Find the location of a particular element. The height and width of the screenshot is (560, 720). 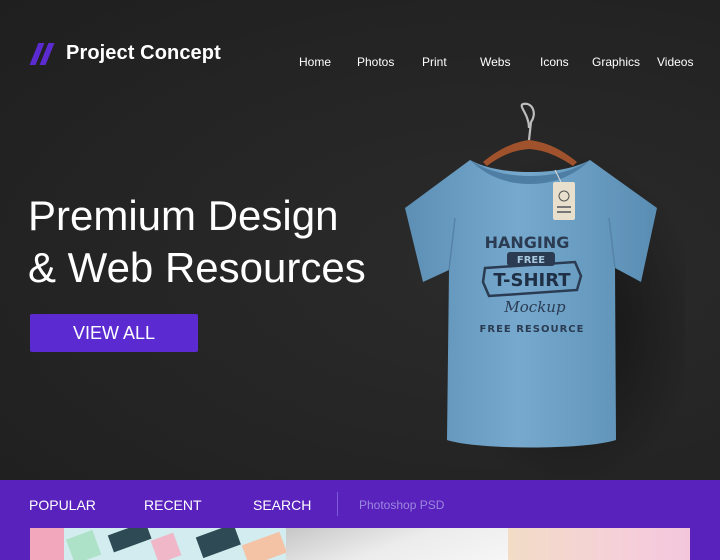

nav-item-home: Home is located at coordinates (315, 62).